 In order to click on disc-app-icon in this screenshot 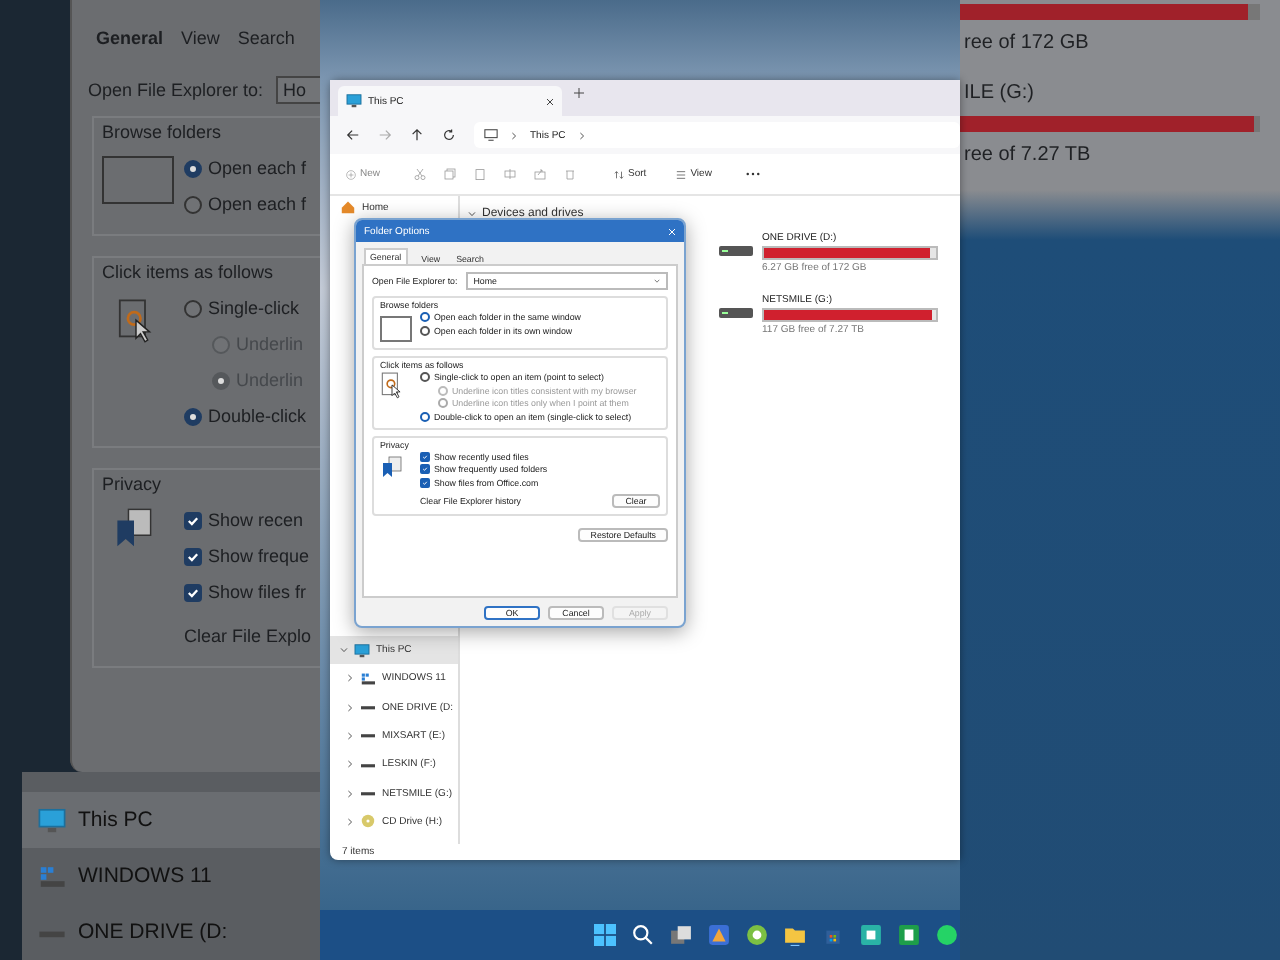, I will do `click(757, 935)`.